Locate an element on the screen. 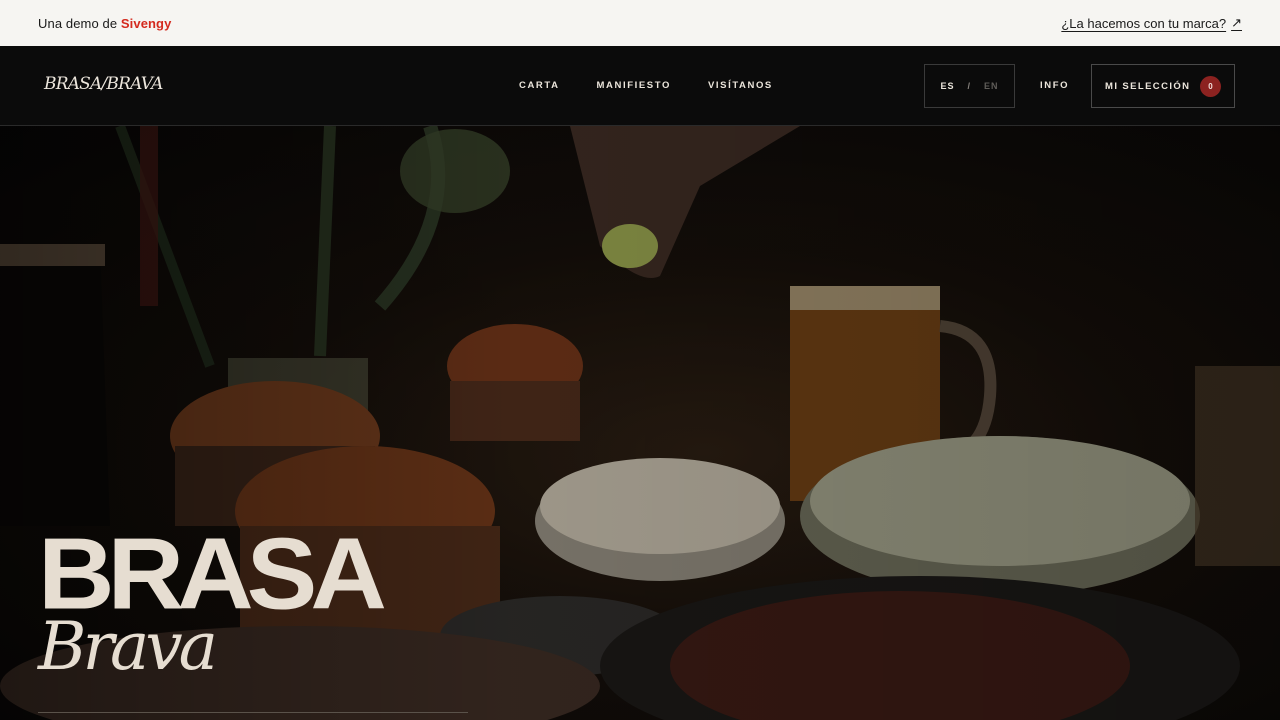 This screenshot has height=720, width=1280. selection-button: MI SELECCIÓN 0 is located at coordinates (1163, 86).